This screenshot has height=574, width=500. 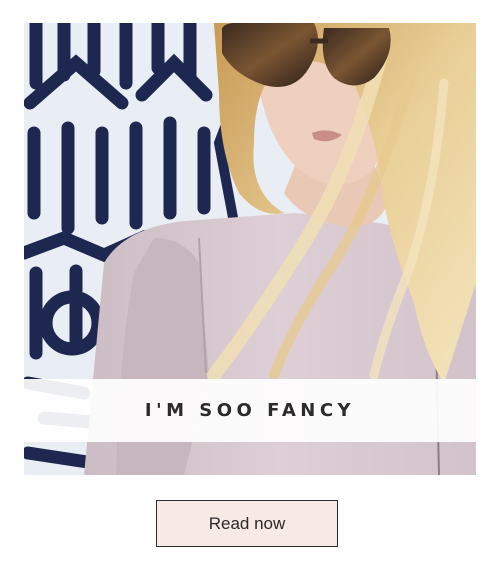 I want to click on caption-band: I'M SOO FANCY, so click(x=250, y=410).